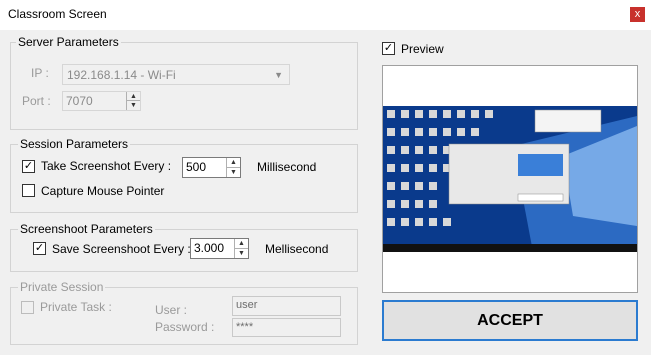 The height and width of the screenshot is (355, 651). What do you see at coordinates (86, 229) in the screenshot?
I see `screenshot-parameters-legend: Screenshoot Parameters` at bounding box center [86, 229].